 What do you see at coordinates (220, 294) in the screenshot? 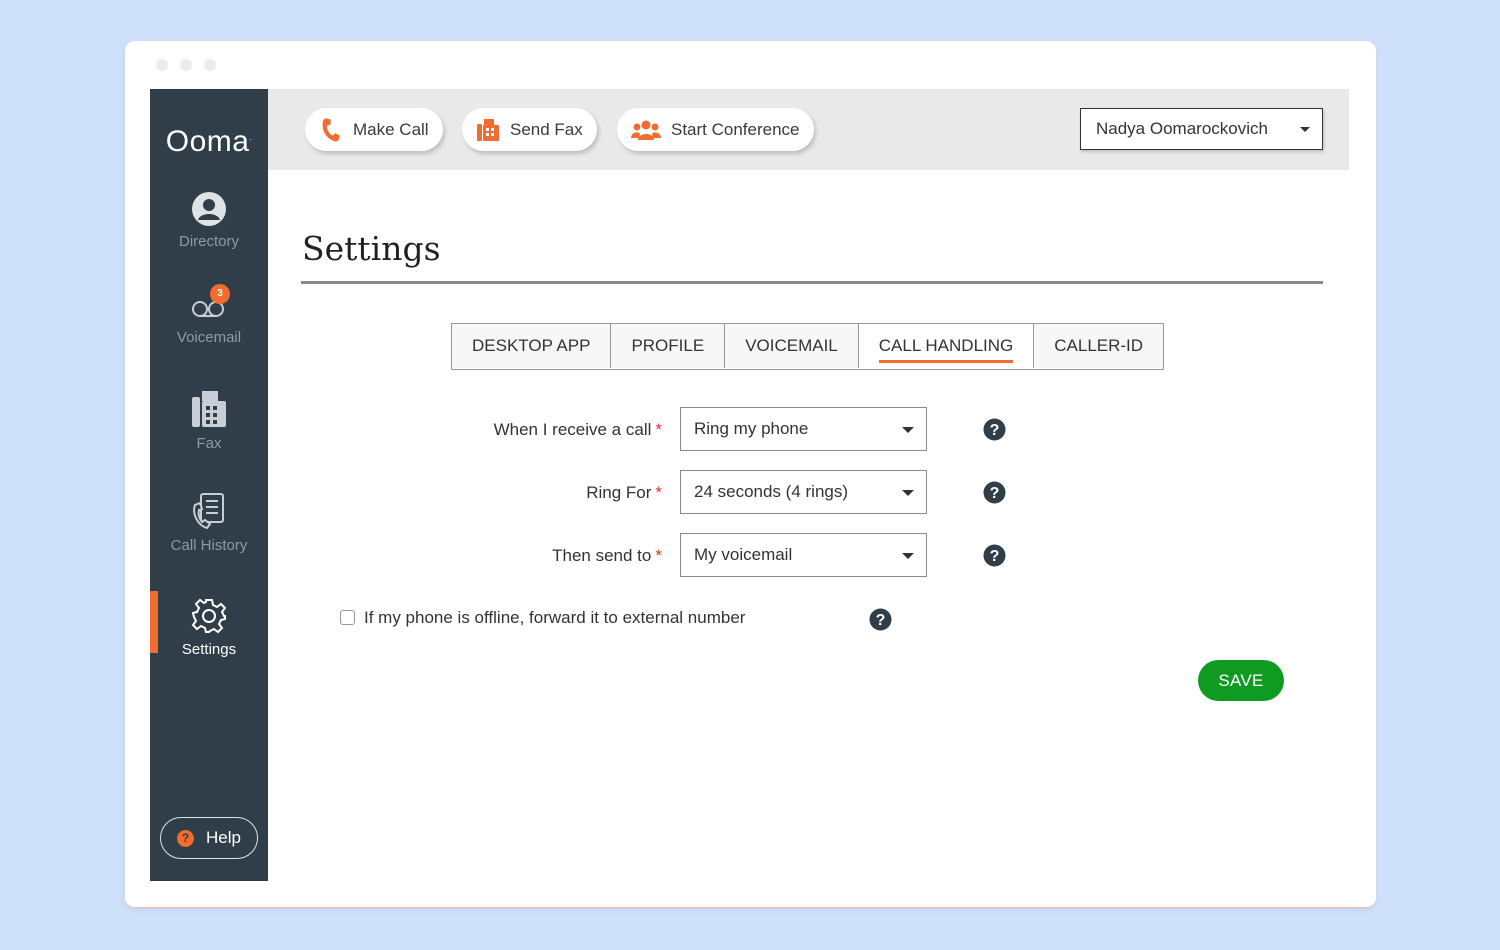
I see `voicemail-count-badge: 3` at bounding box center [220, 294].